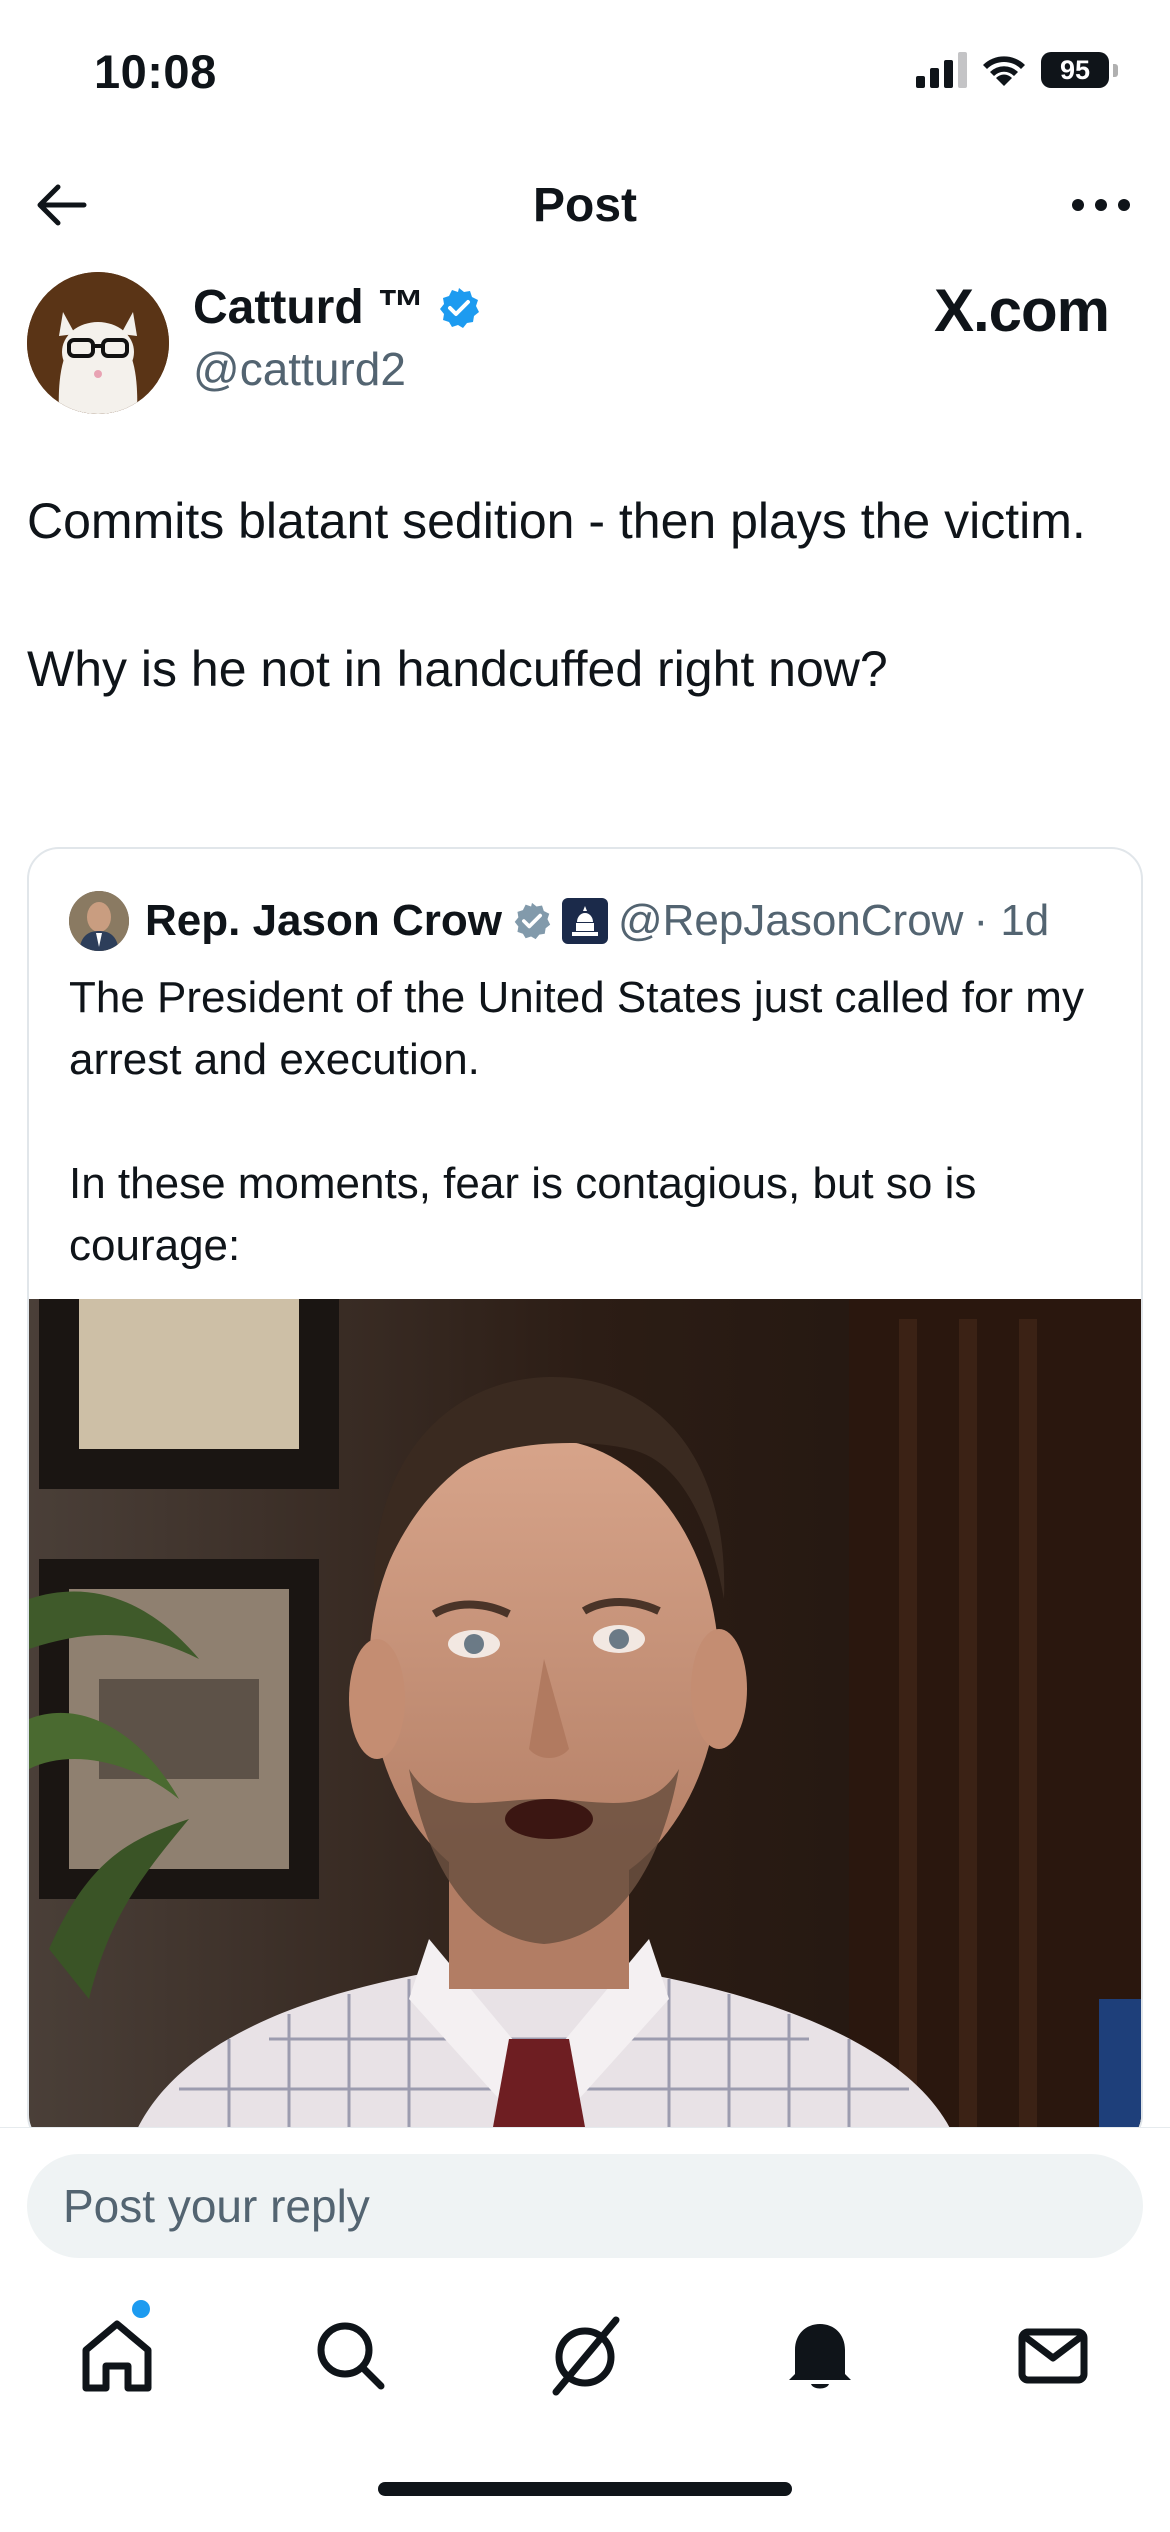 Image resolution: width=1170 pixels, height=2532 pixels. Describe the element at coordinates (323, 920) in the screenshot. I see `quoted-author-name: Rep. Jason Crow` at that location.